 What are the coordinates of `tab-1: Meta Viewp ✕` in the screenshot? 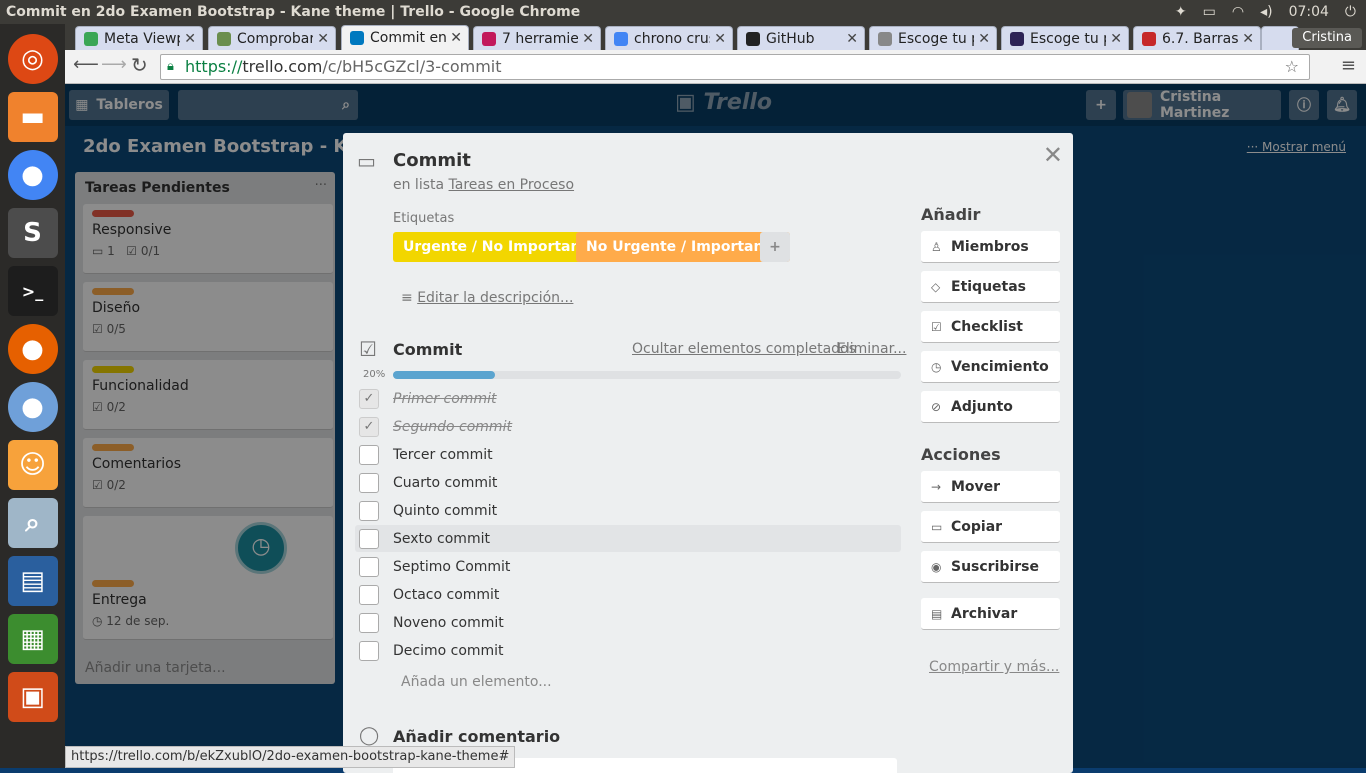 It's located at (139, 38).